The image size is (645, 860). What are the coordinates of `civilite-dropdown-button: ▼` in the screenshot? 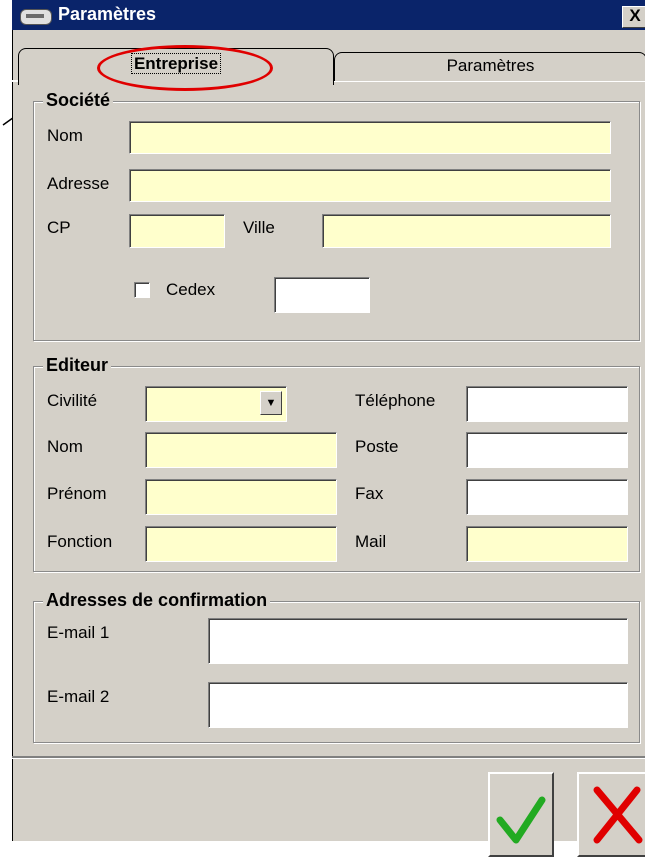 It's located at (271, 403).